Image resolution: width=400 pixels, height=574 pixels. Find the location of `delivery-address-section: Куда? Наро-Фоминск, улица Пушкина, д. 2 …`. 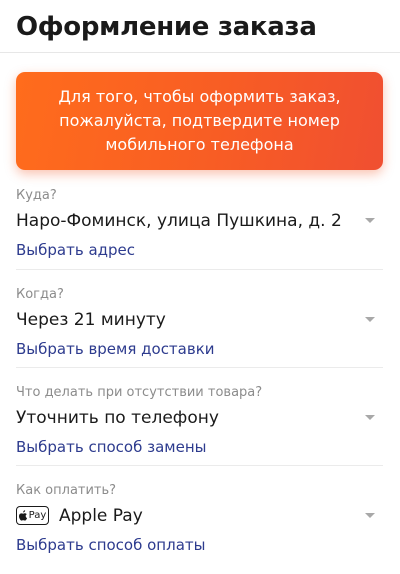

delivery-address-section: Куда? Наро-Фоминск, улица Пушкина, д. 2 … is located at coordinates (199, 224).